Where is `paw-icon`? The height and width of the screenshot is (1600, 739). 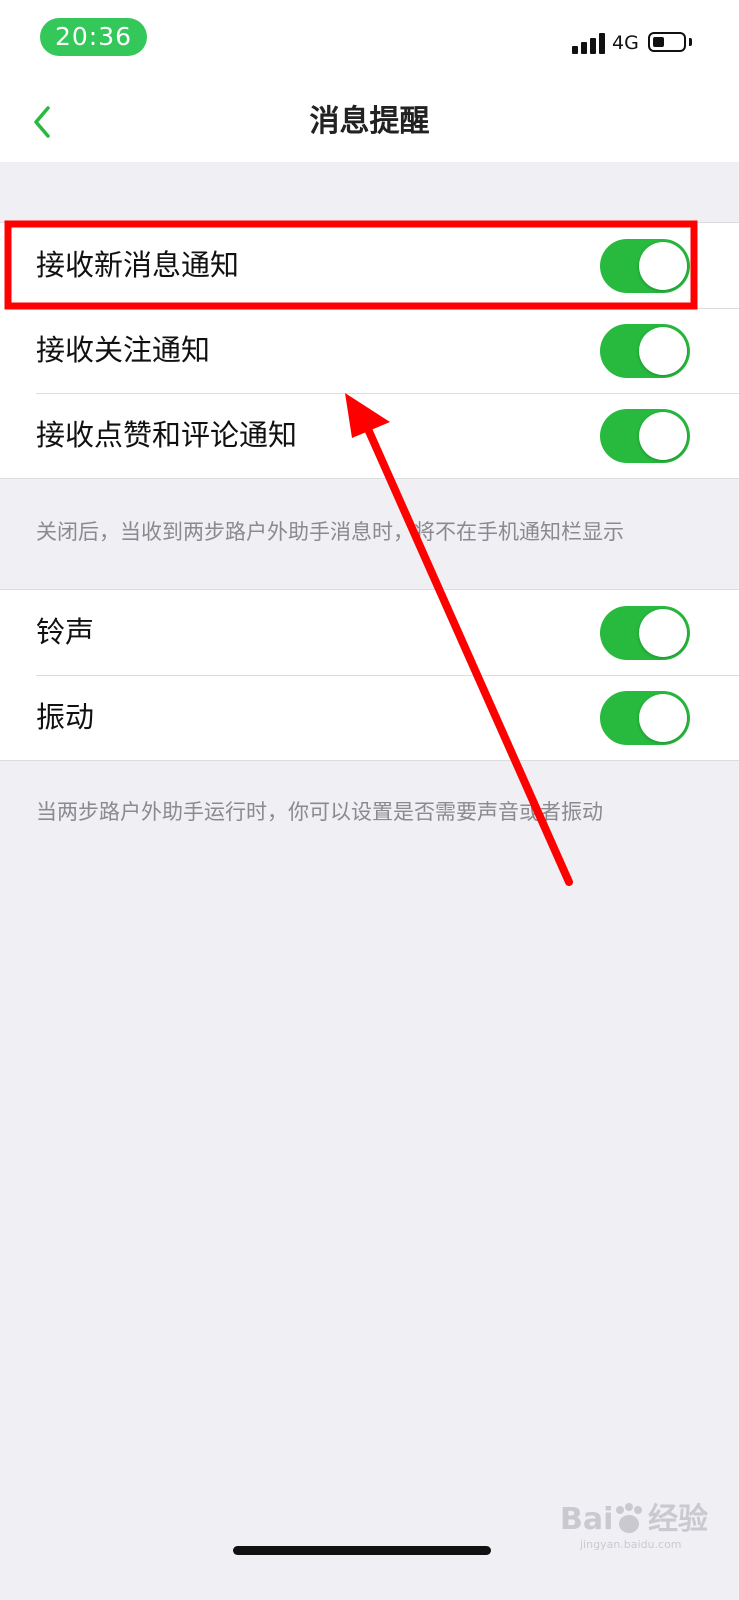
paw-icon is located at coordinates (629, 1518).